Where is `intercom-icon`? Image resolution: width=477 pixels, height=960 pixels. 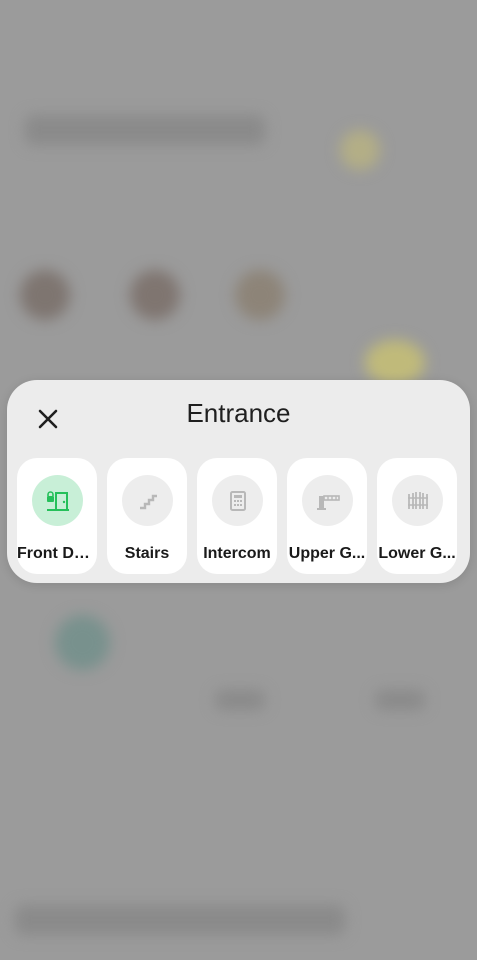
intercom-icon is located at coordinates (237, 500).